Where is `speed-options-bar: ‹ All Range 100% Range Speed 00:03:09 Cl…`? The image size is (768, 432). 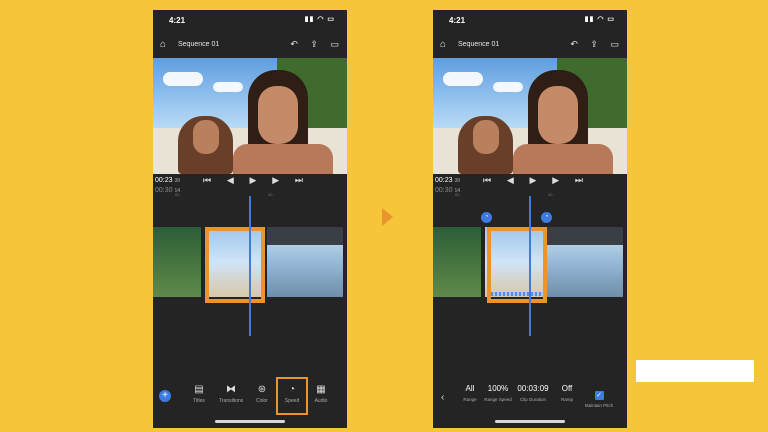 speed-options-bar: ‹ All Range 100% Range Speed 00:03:09 Cl… is located at coordinates (530, 398).